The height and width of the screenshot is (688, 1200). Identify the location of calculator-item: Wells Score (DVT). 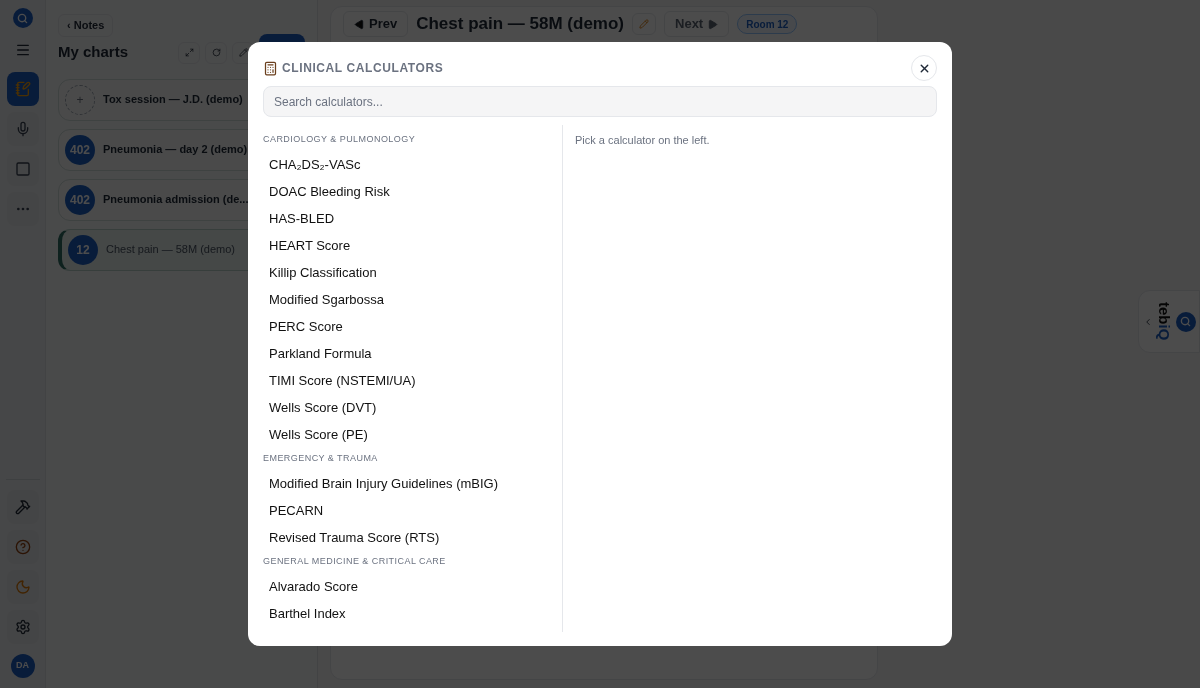
(408, 407).